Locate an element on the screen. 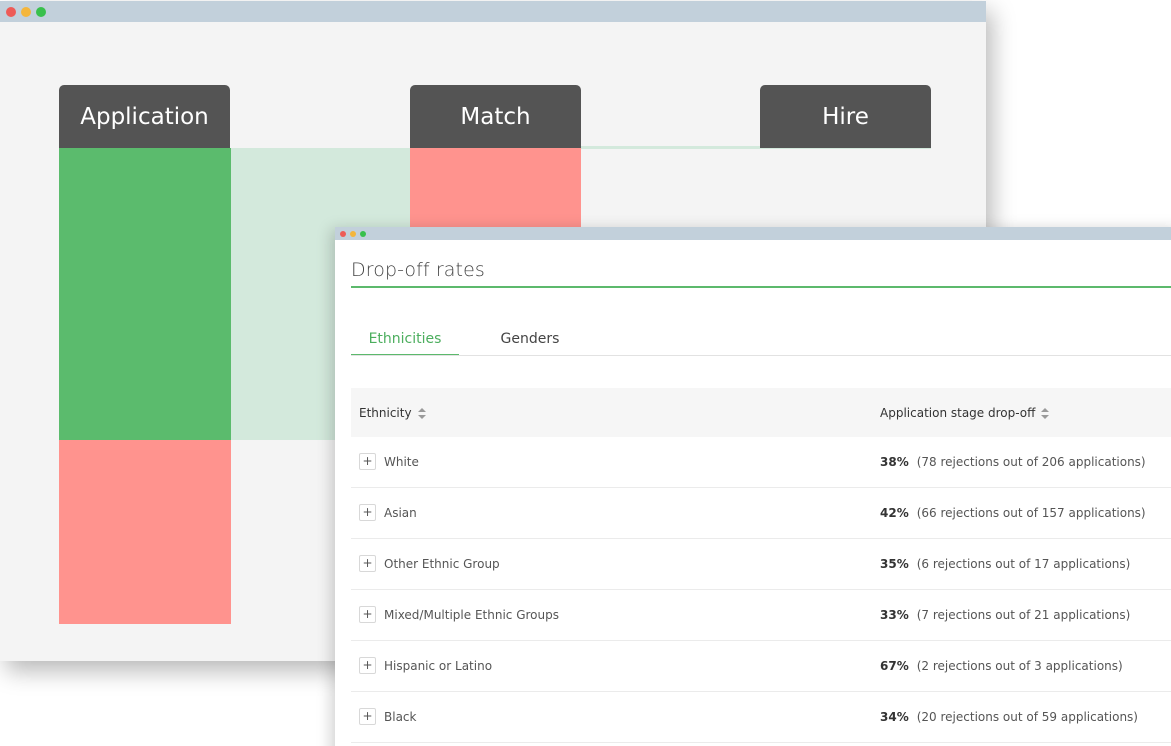  dropoff-window-titlebar is located at coordinates (753, 233).